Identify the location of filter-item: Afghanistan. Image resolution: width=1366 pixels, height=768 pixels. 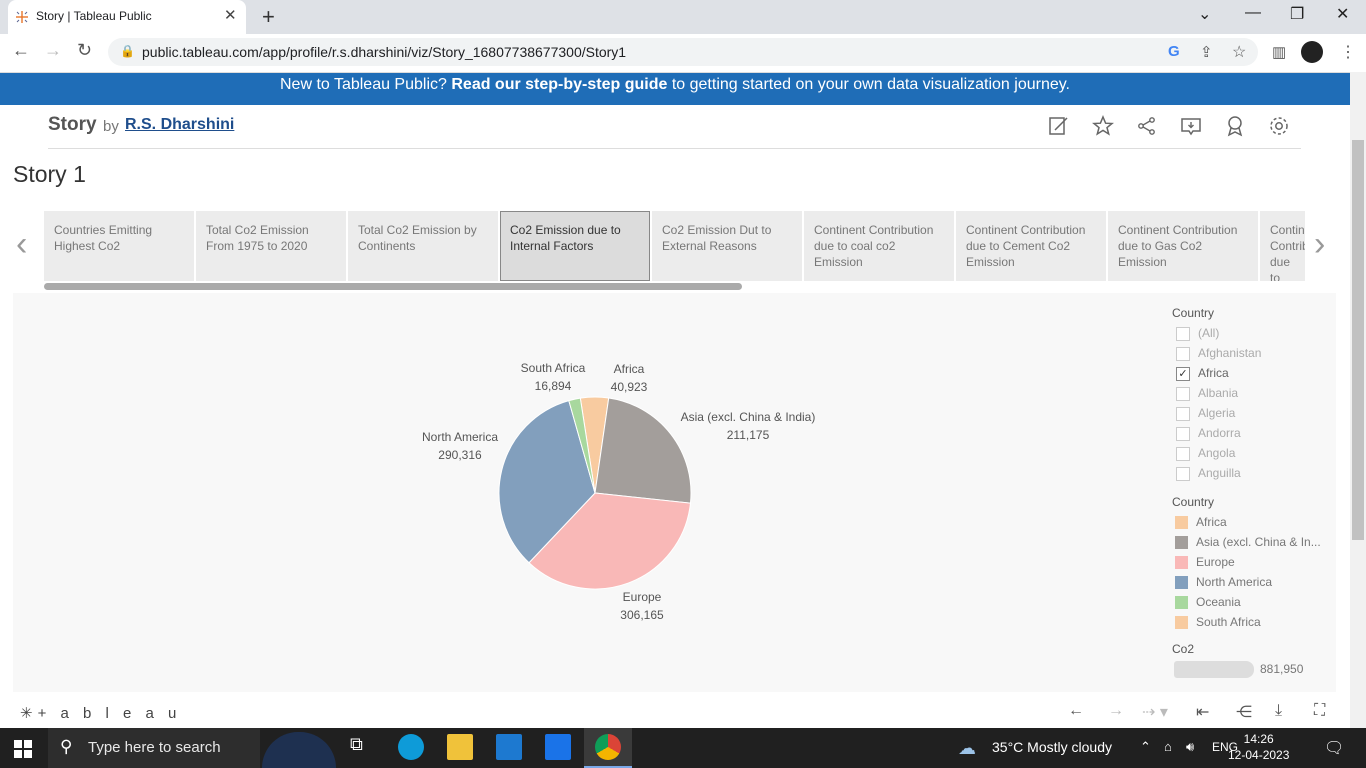
(1218, 356).